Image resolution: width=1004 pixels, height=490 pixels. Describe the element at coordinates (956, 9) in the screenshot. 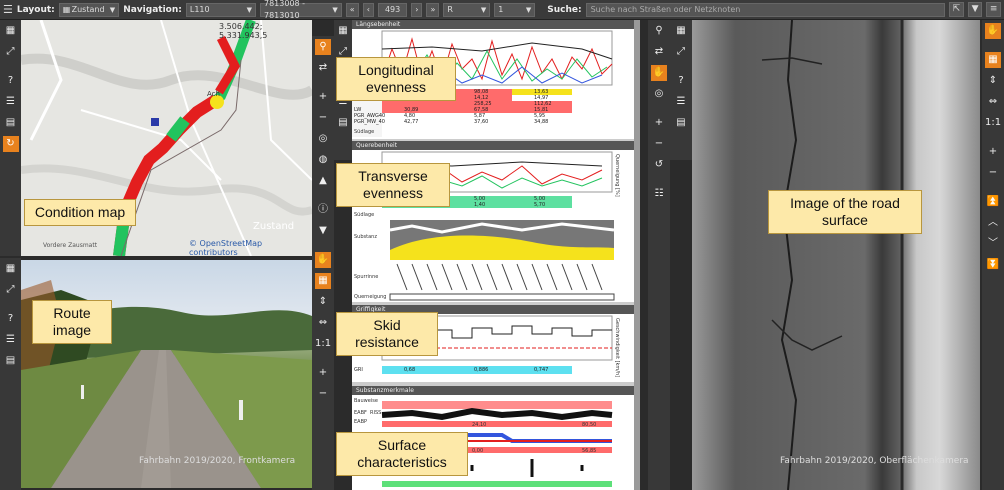

I see `export-icon: ⇱` at that location.